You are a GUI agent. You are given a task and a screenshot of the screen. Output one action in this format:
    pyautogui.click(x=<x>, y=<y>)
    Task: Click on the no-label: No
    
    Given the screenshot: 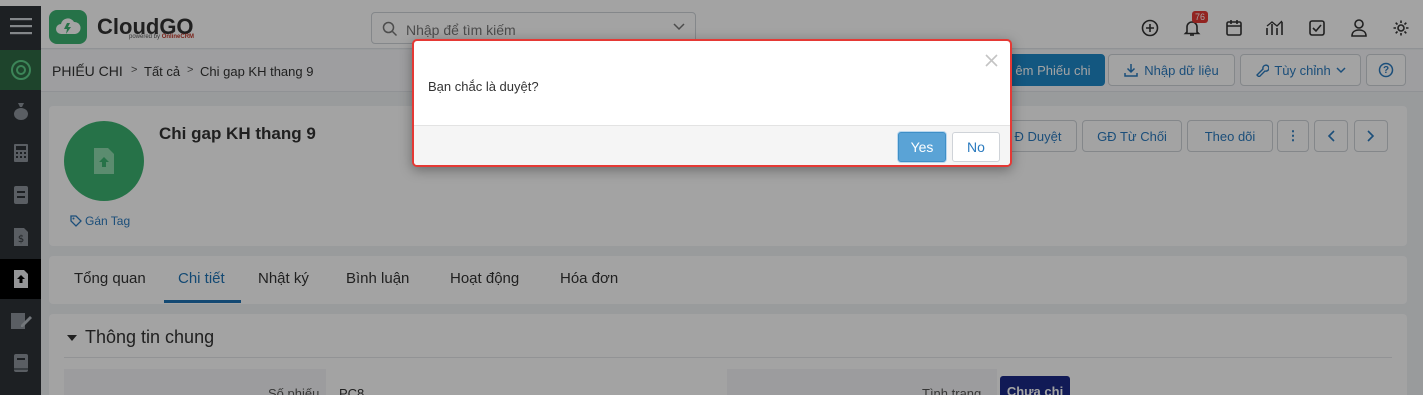 What is the action you would take?
    pyautogui.click(x=976, y=147)
    